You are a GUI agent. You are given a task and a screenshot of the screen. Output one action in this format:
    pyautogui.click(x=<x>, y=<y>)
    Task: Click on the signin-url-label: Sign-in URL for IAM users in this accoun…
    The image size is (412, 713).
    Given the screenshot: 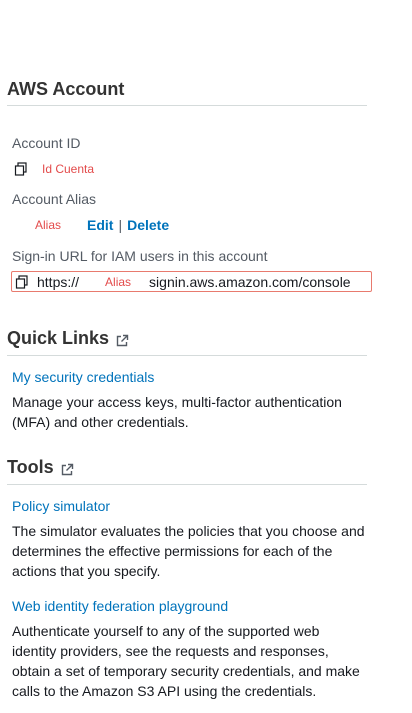 What is the action you would take?
    pyautogui.click(x=140, y=256)
    